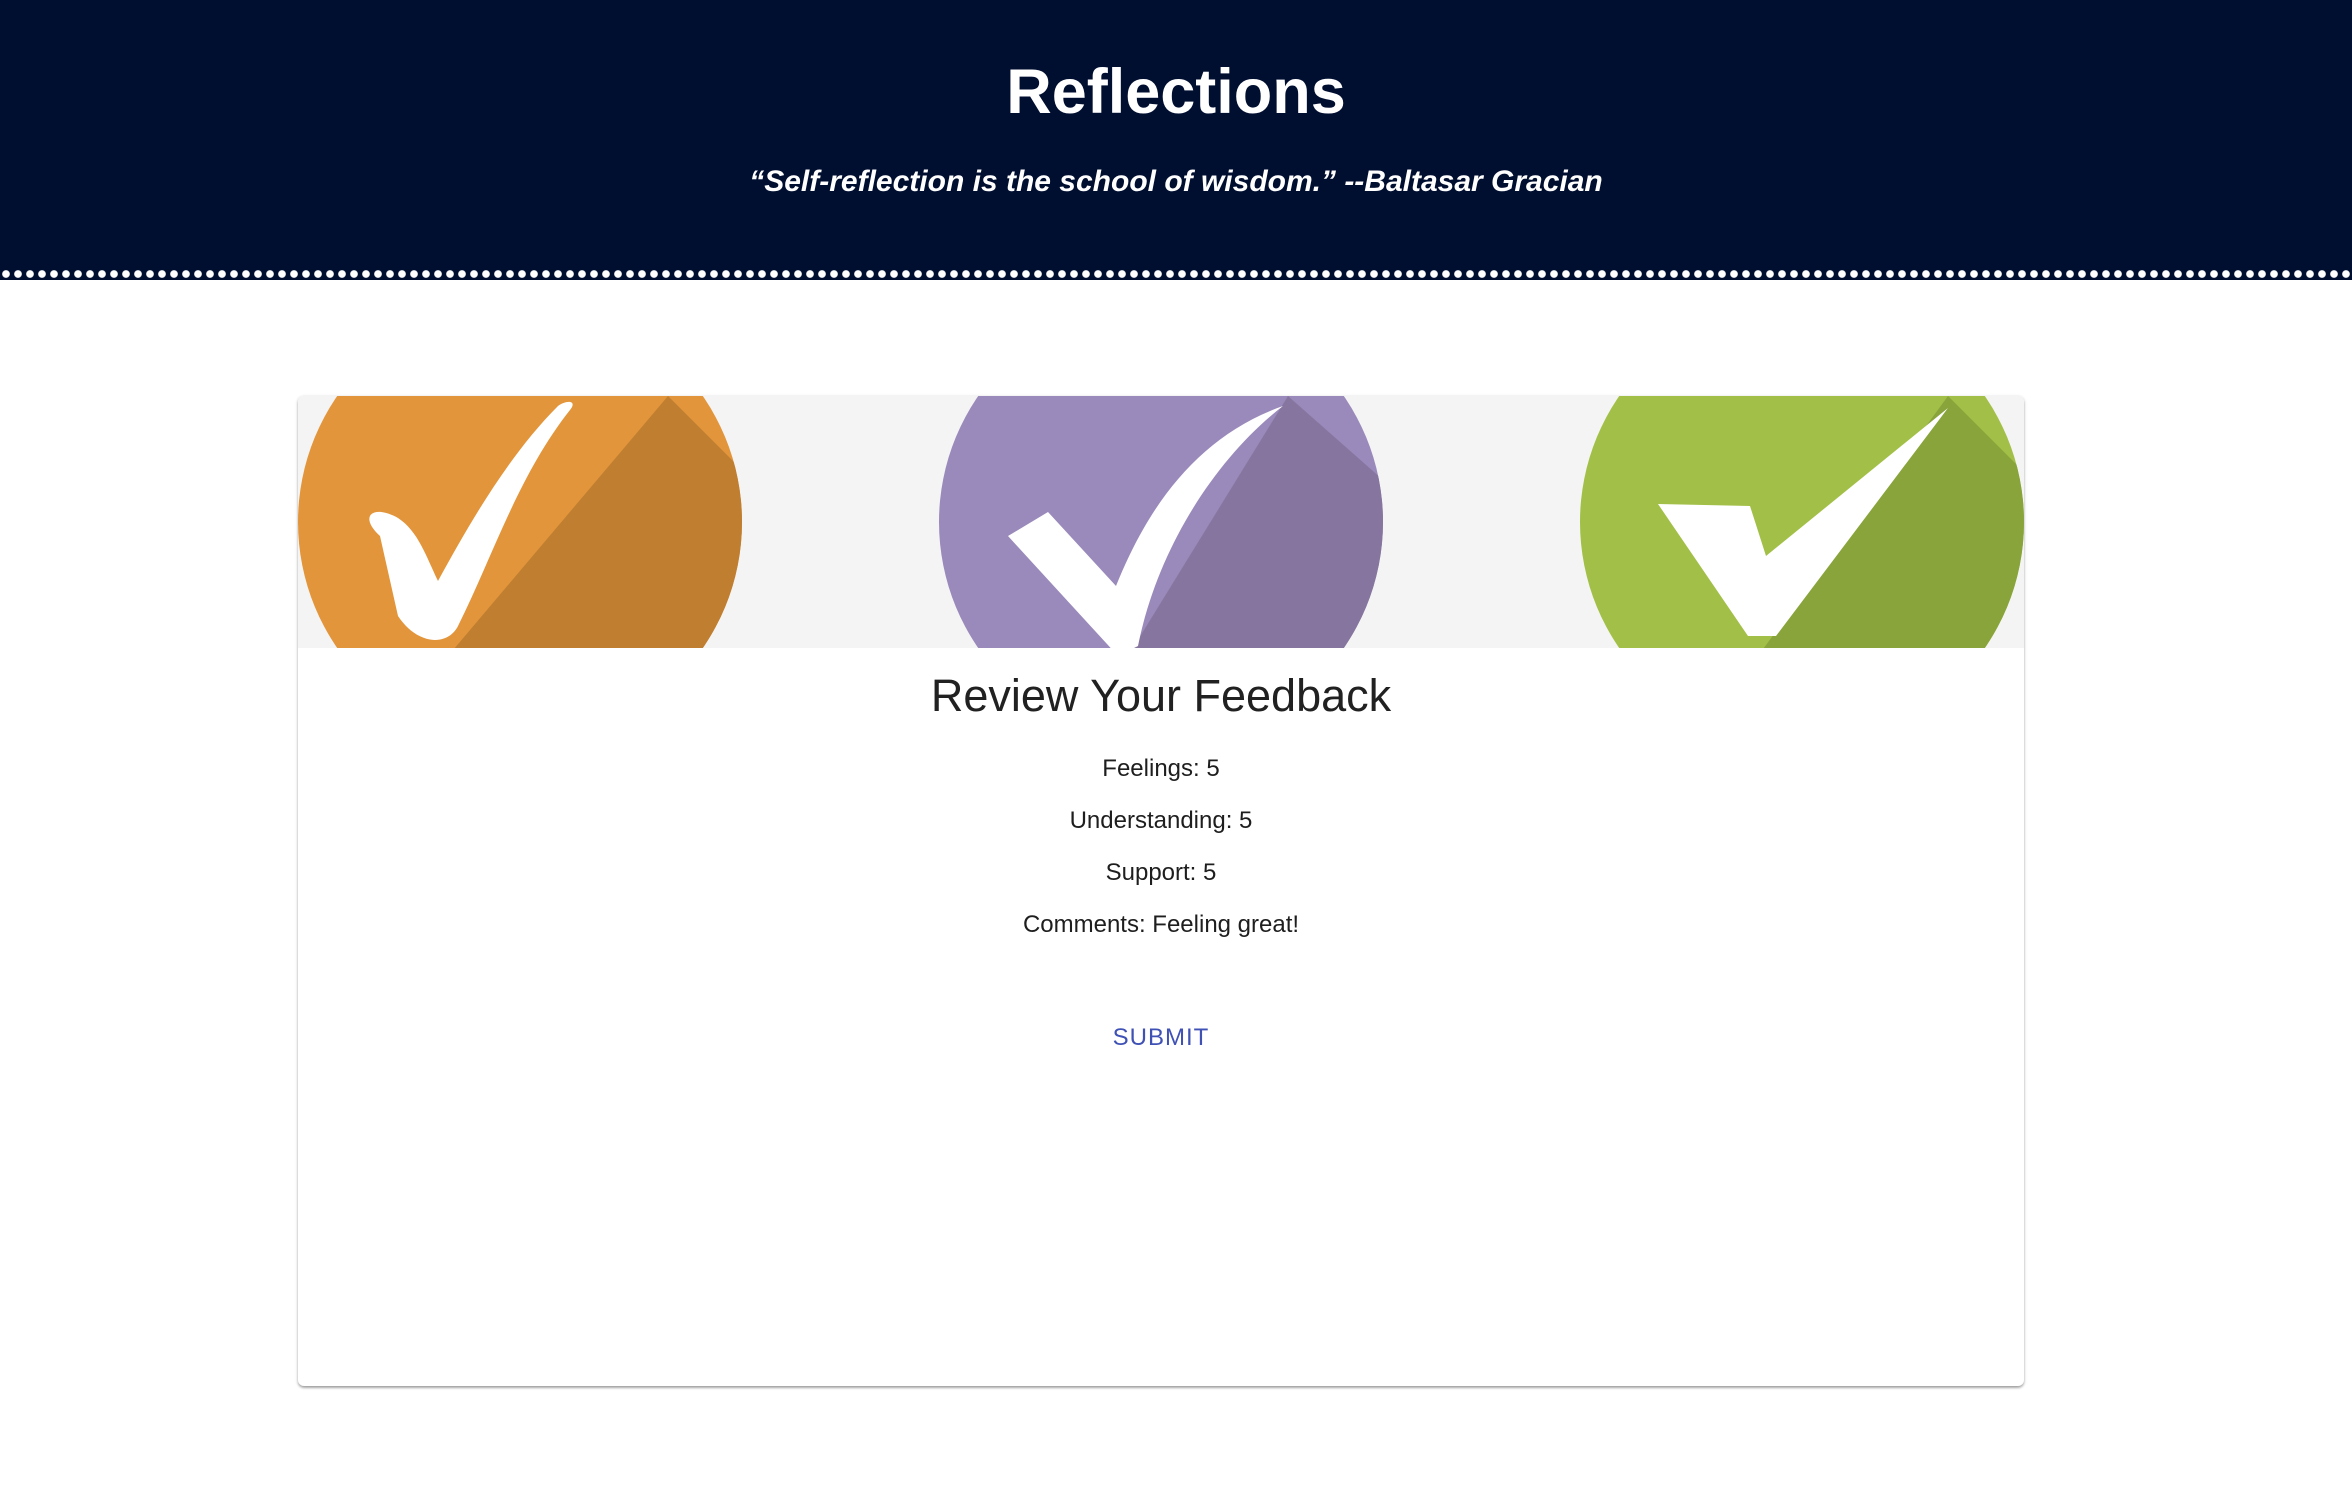 The image size is (2352, 1500). Describe the element at coordinates (1161, 924) in the screenshot. I see `comments-value: Comments: Feeling great!` at that location.